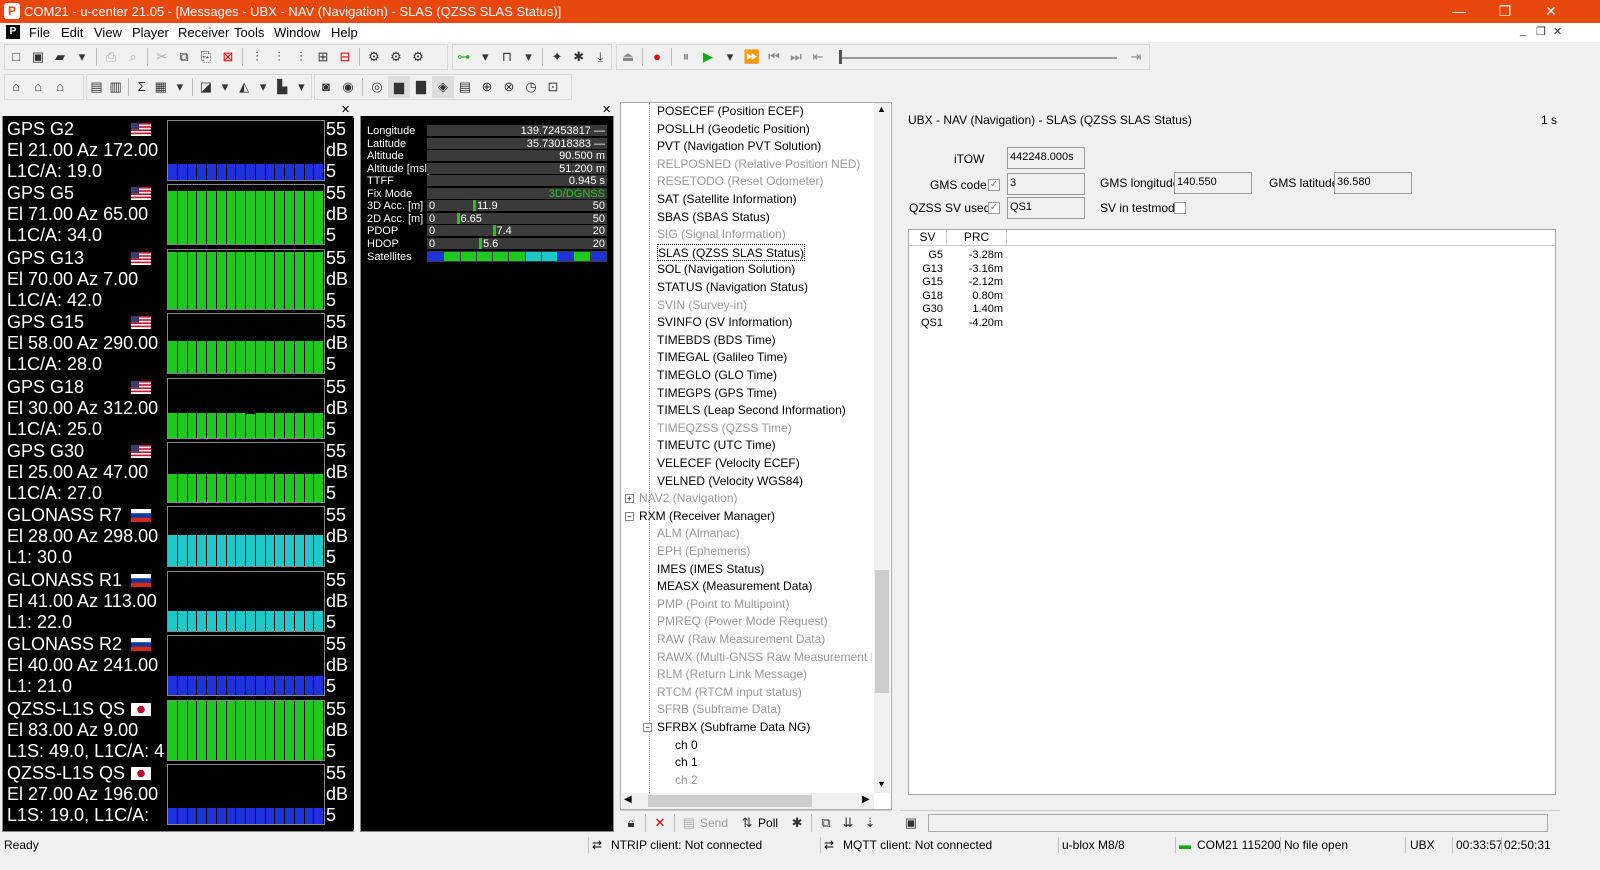 The height and width of the screenshot is (870, 1600). What do you see at coordinates (279, 57) in the screenshot?
I see `logging-w-icon: ⫶` at bounding box center [279, 57].